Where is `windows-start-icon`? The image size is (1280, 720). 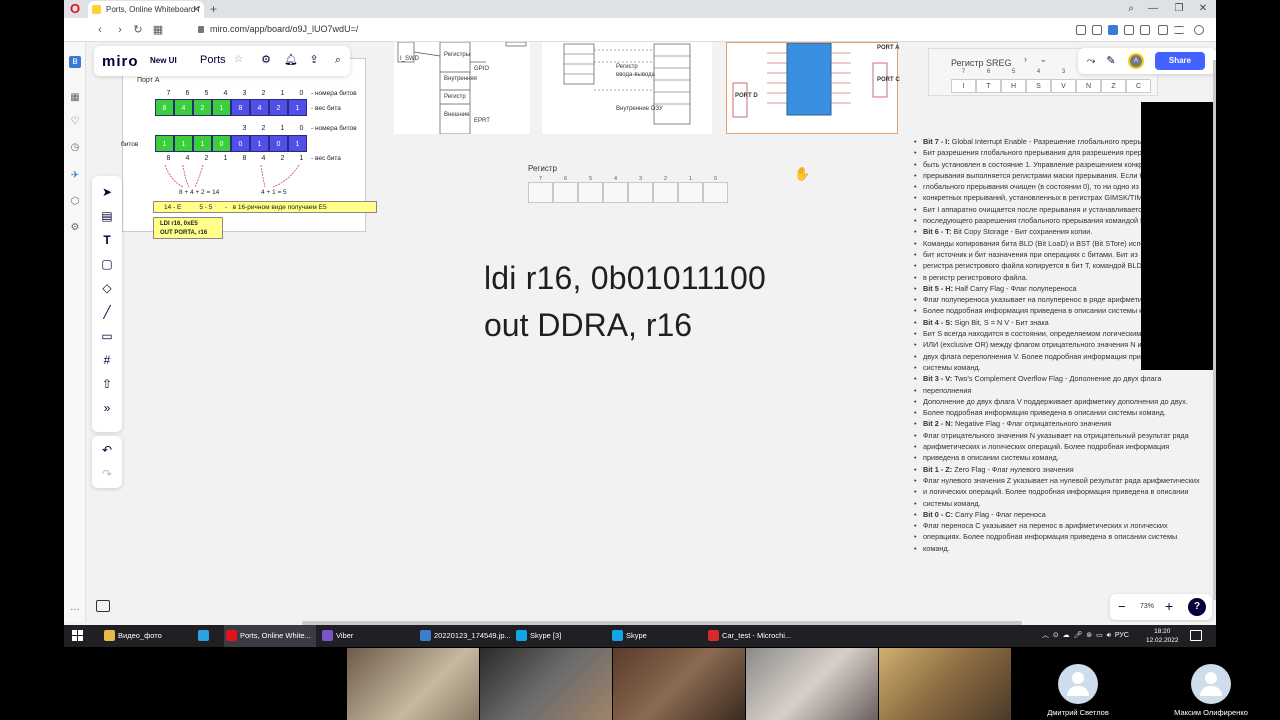 windows-start-icon is located at coordinates (78, 636).